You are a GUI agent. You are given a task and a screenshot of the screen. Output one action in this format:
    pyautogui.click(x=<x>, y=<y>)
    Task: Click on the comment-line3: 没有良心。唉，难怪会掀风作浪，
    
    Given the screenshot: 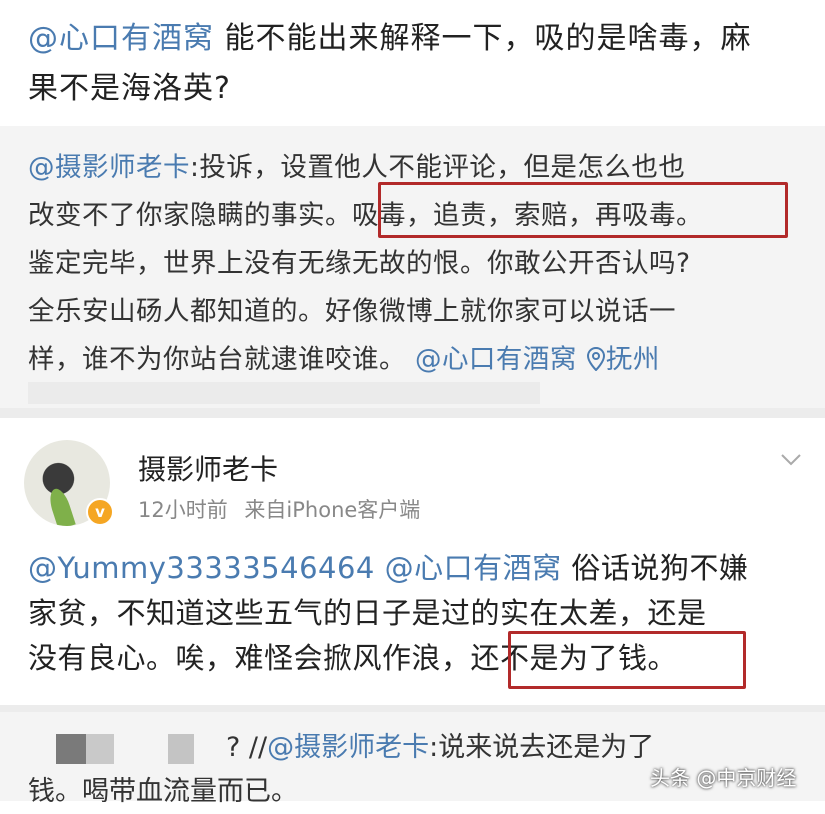 What is the action you would take?
    pyautogui.click(x=249, y=658)
    